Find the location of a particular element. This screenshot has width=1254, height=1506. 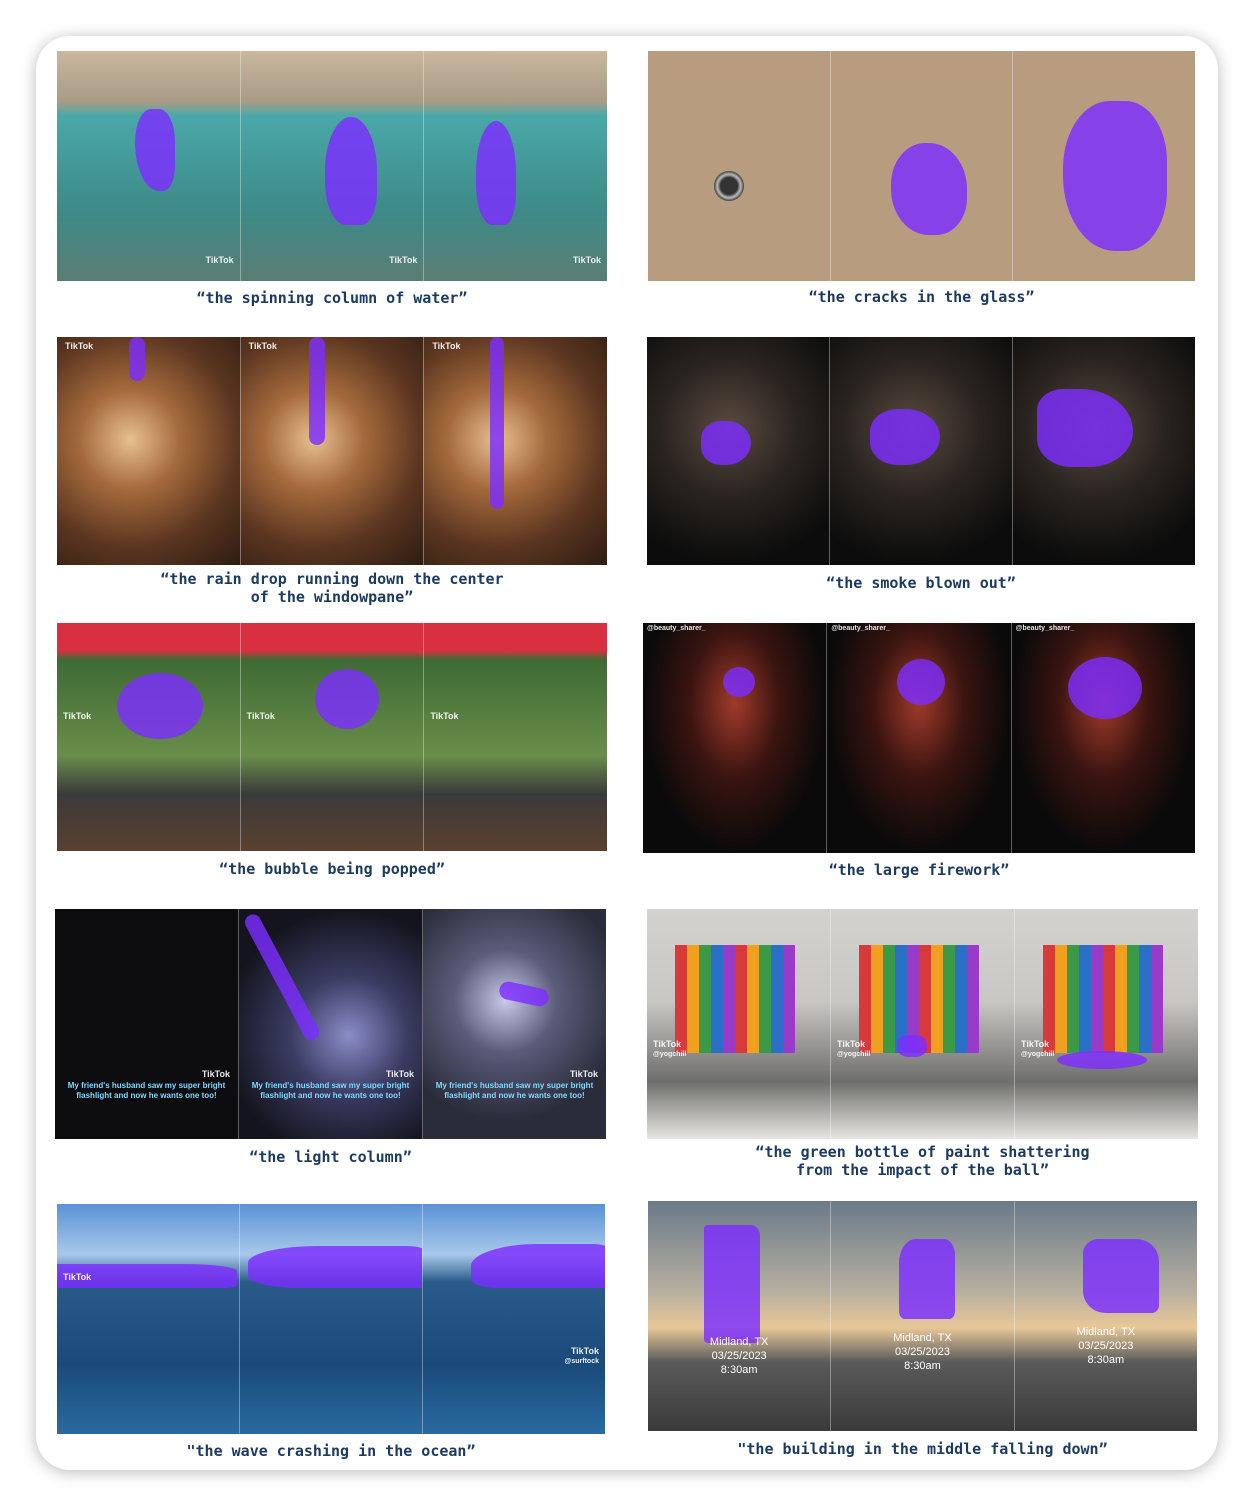

caption: “the smoke blown out” is located at coordinates (921, 583).